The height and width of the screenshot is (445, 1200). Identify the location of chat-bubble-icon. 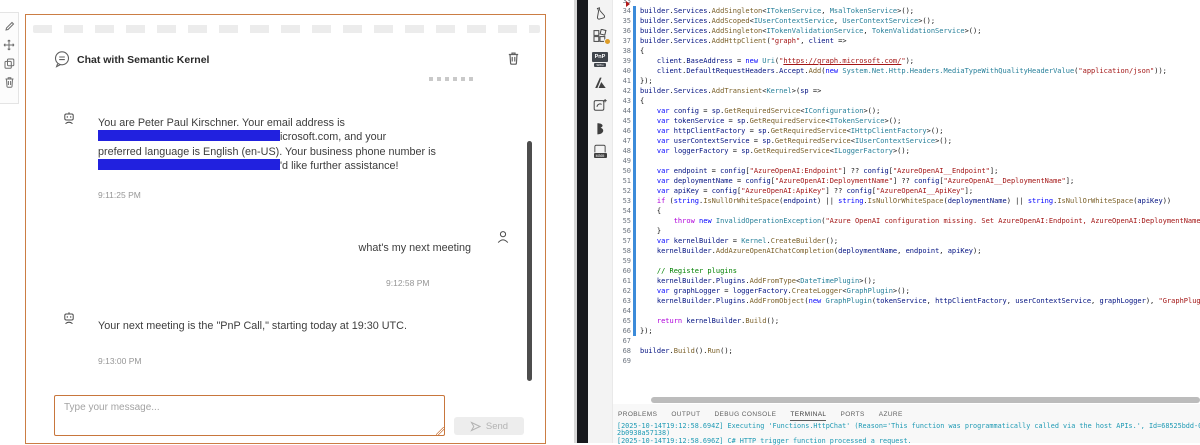
(62, 59).